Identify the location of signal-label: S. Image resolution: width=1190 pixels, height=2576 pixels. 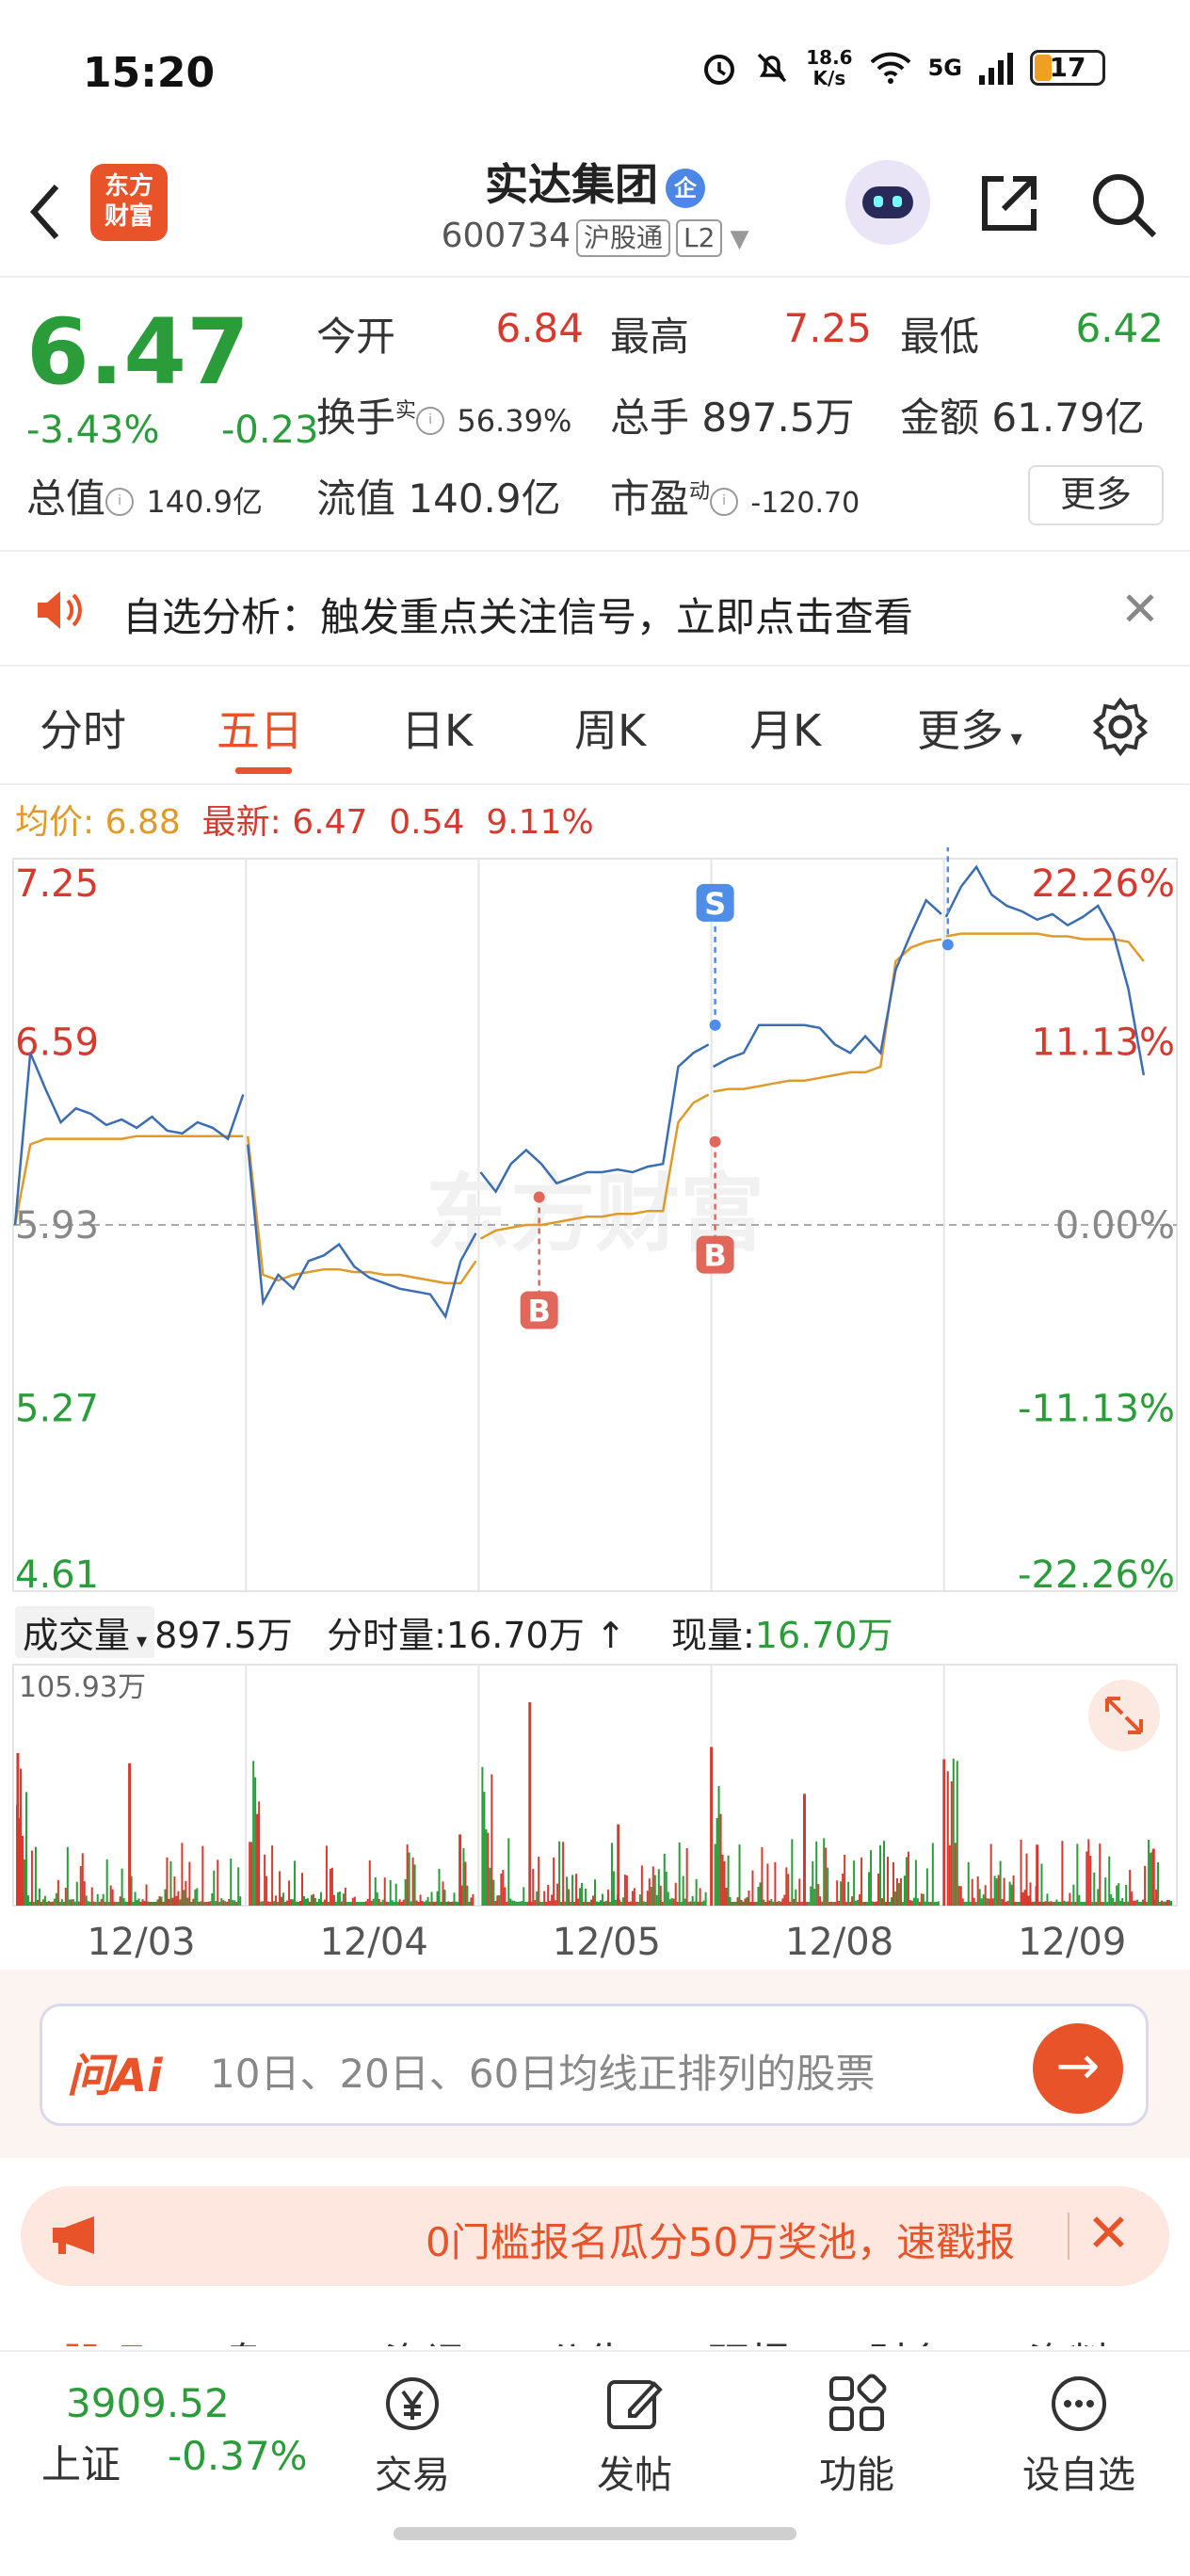
(715, 904).